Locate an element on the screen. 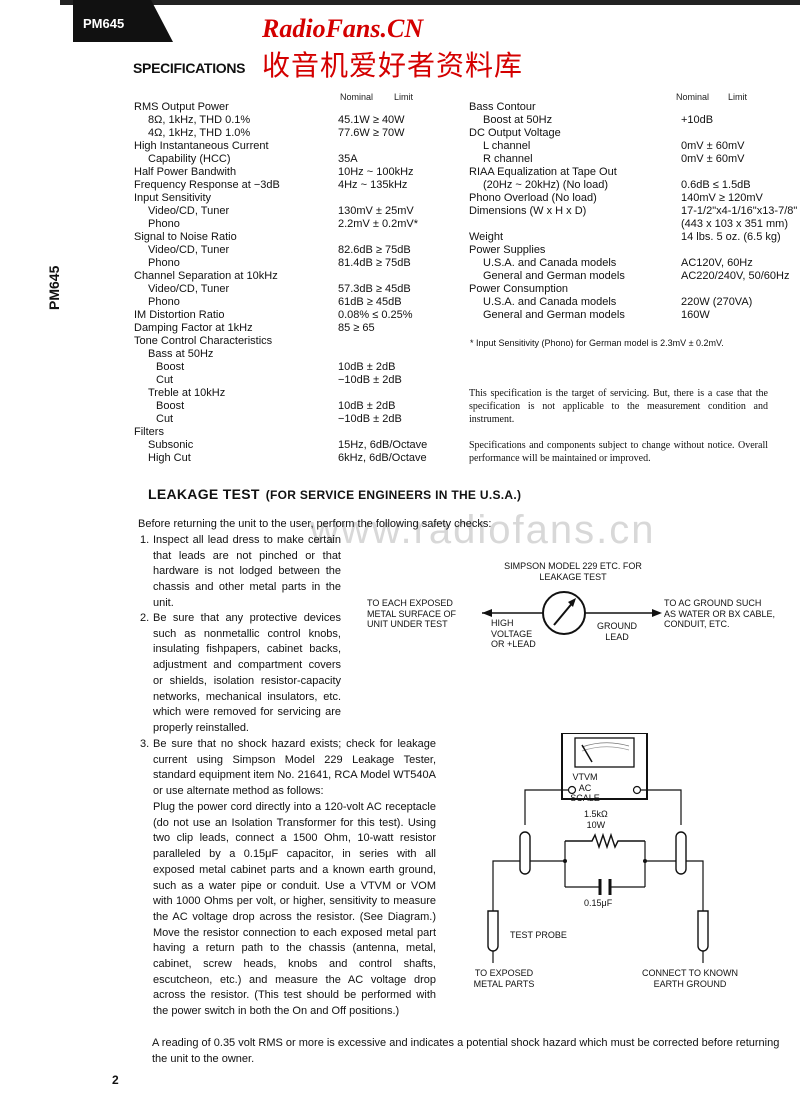 This screenshot has height=1103, width=800. tester-left-l2: METAL SURFACE OF is located at coordinates (412, 613).